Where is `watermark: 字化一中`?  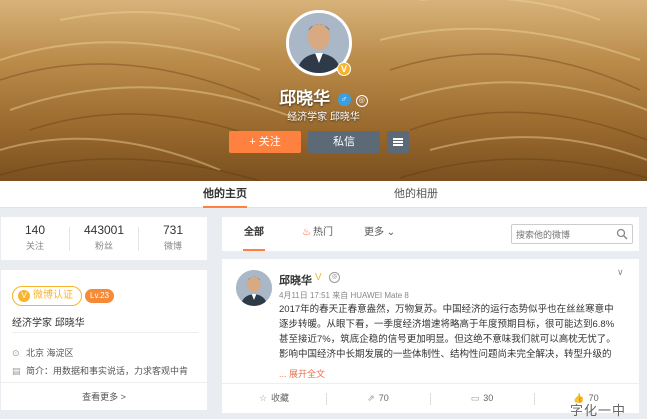 watermark: 字化一中 is located at coordinates (598, 410).